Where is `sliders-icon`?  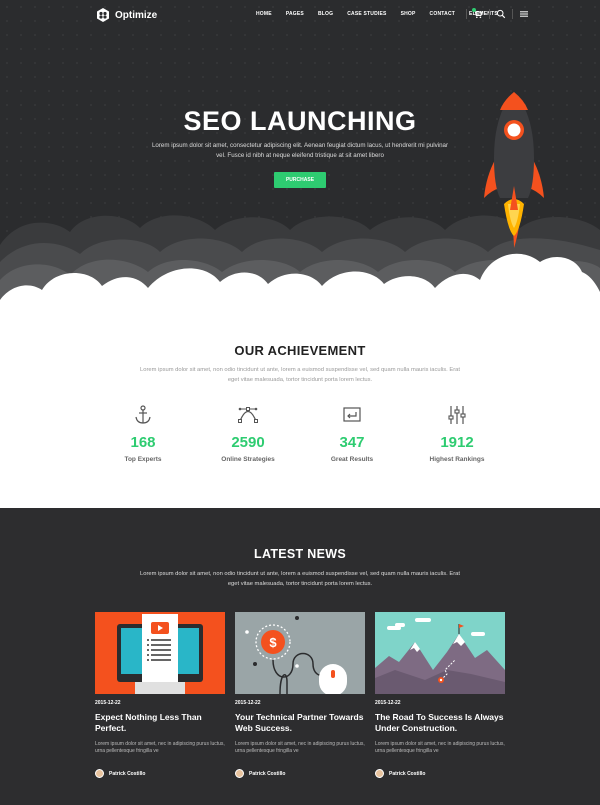 sliders-icon is located at coordinates (457, 415).